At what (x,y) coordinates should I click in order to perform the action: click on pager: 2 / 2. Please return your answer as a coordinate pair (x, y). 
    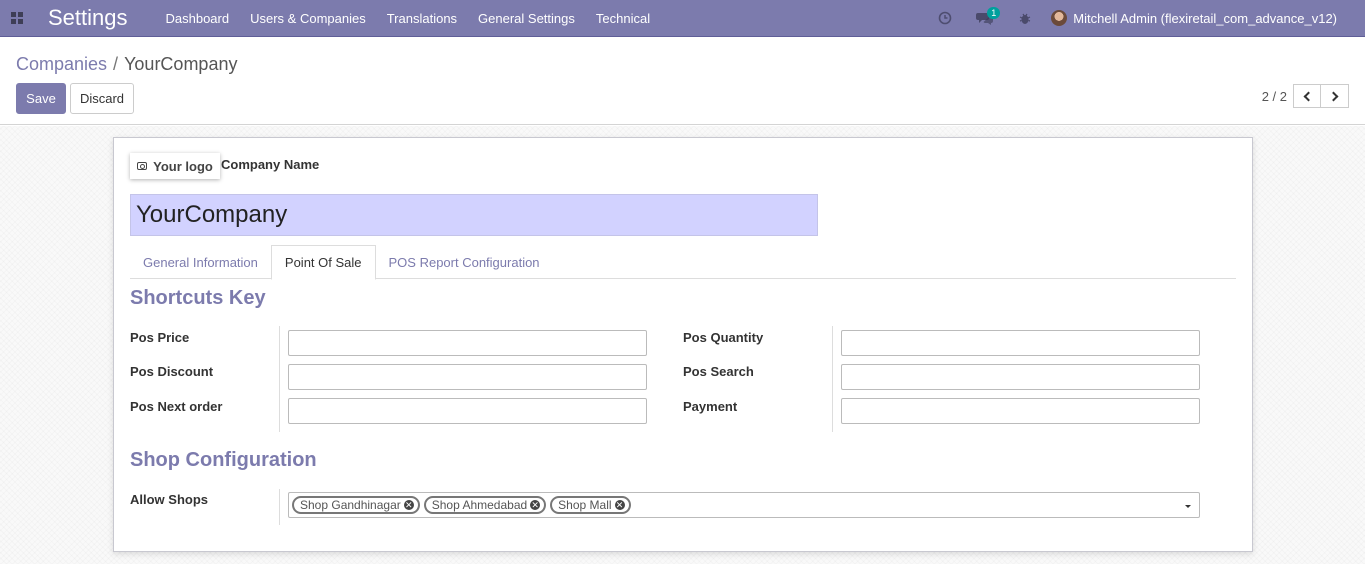
    Looking at the image, I should click on (1305, 96).